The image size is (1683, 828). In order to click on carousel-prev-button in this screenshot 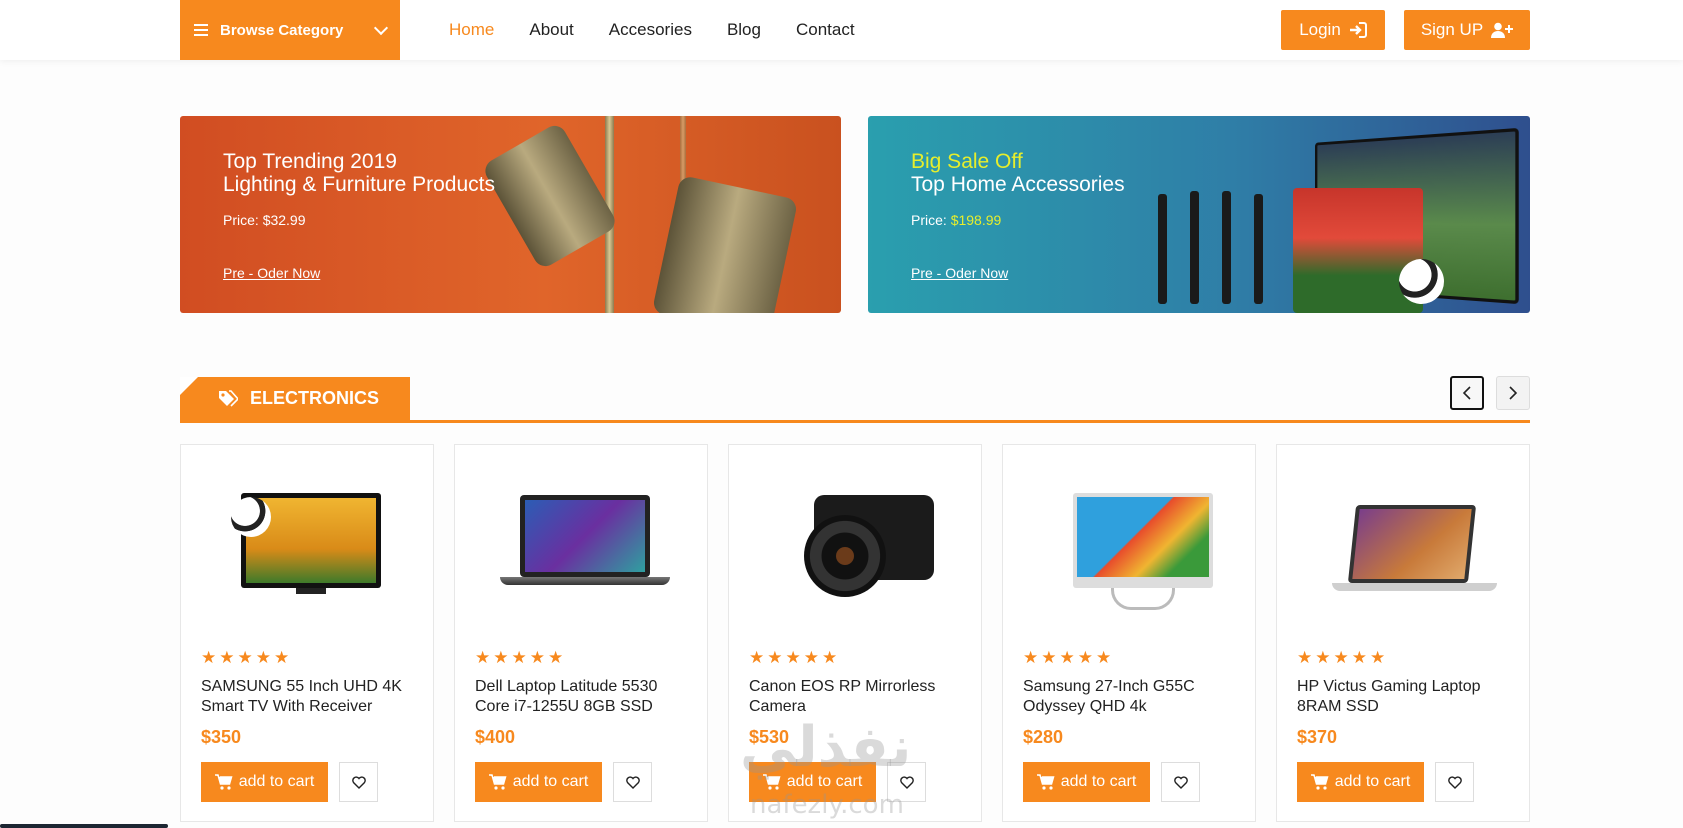, I will do `click(1467, 393)`.